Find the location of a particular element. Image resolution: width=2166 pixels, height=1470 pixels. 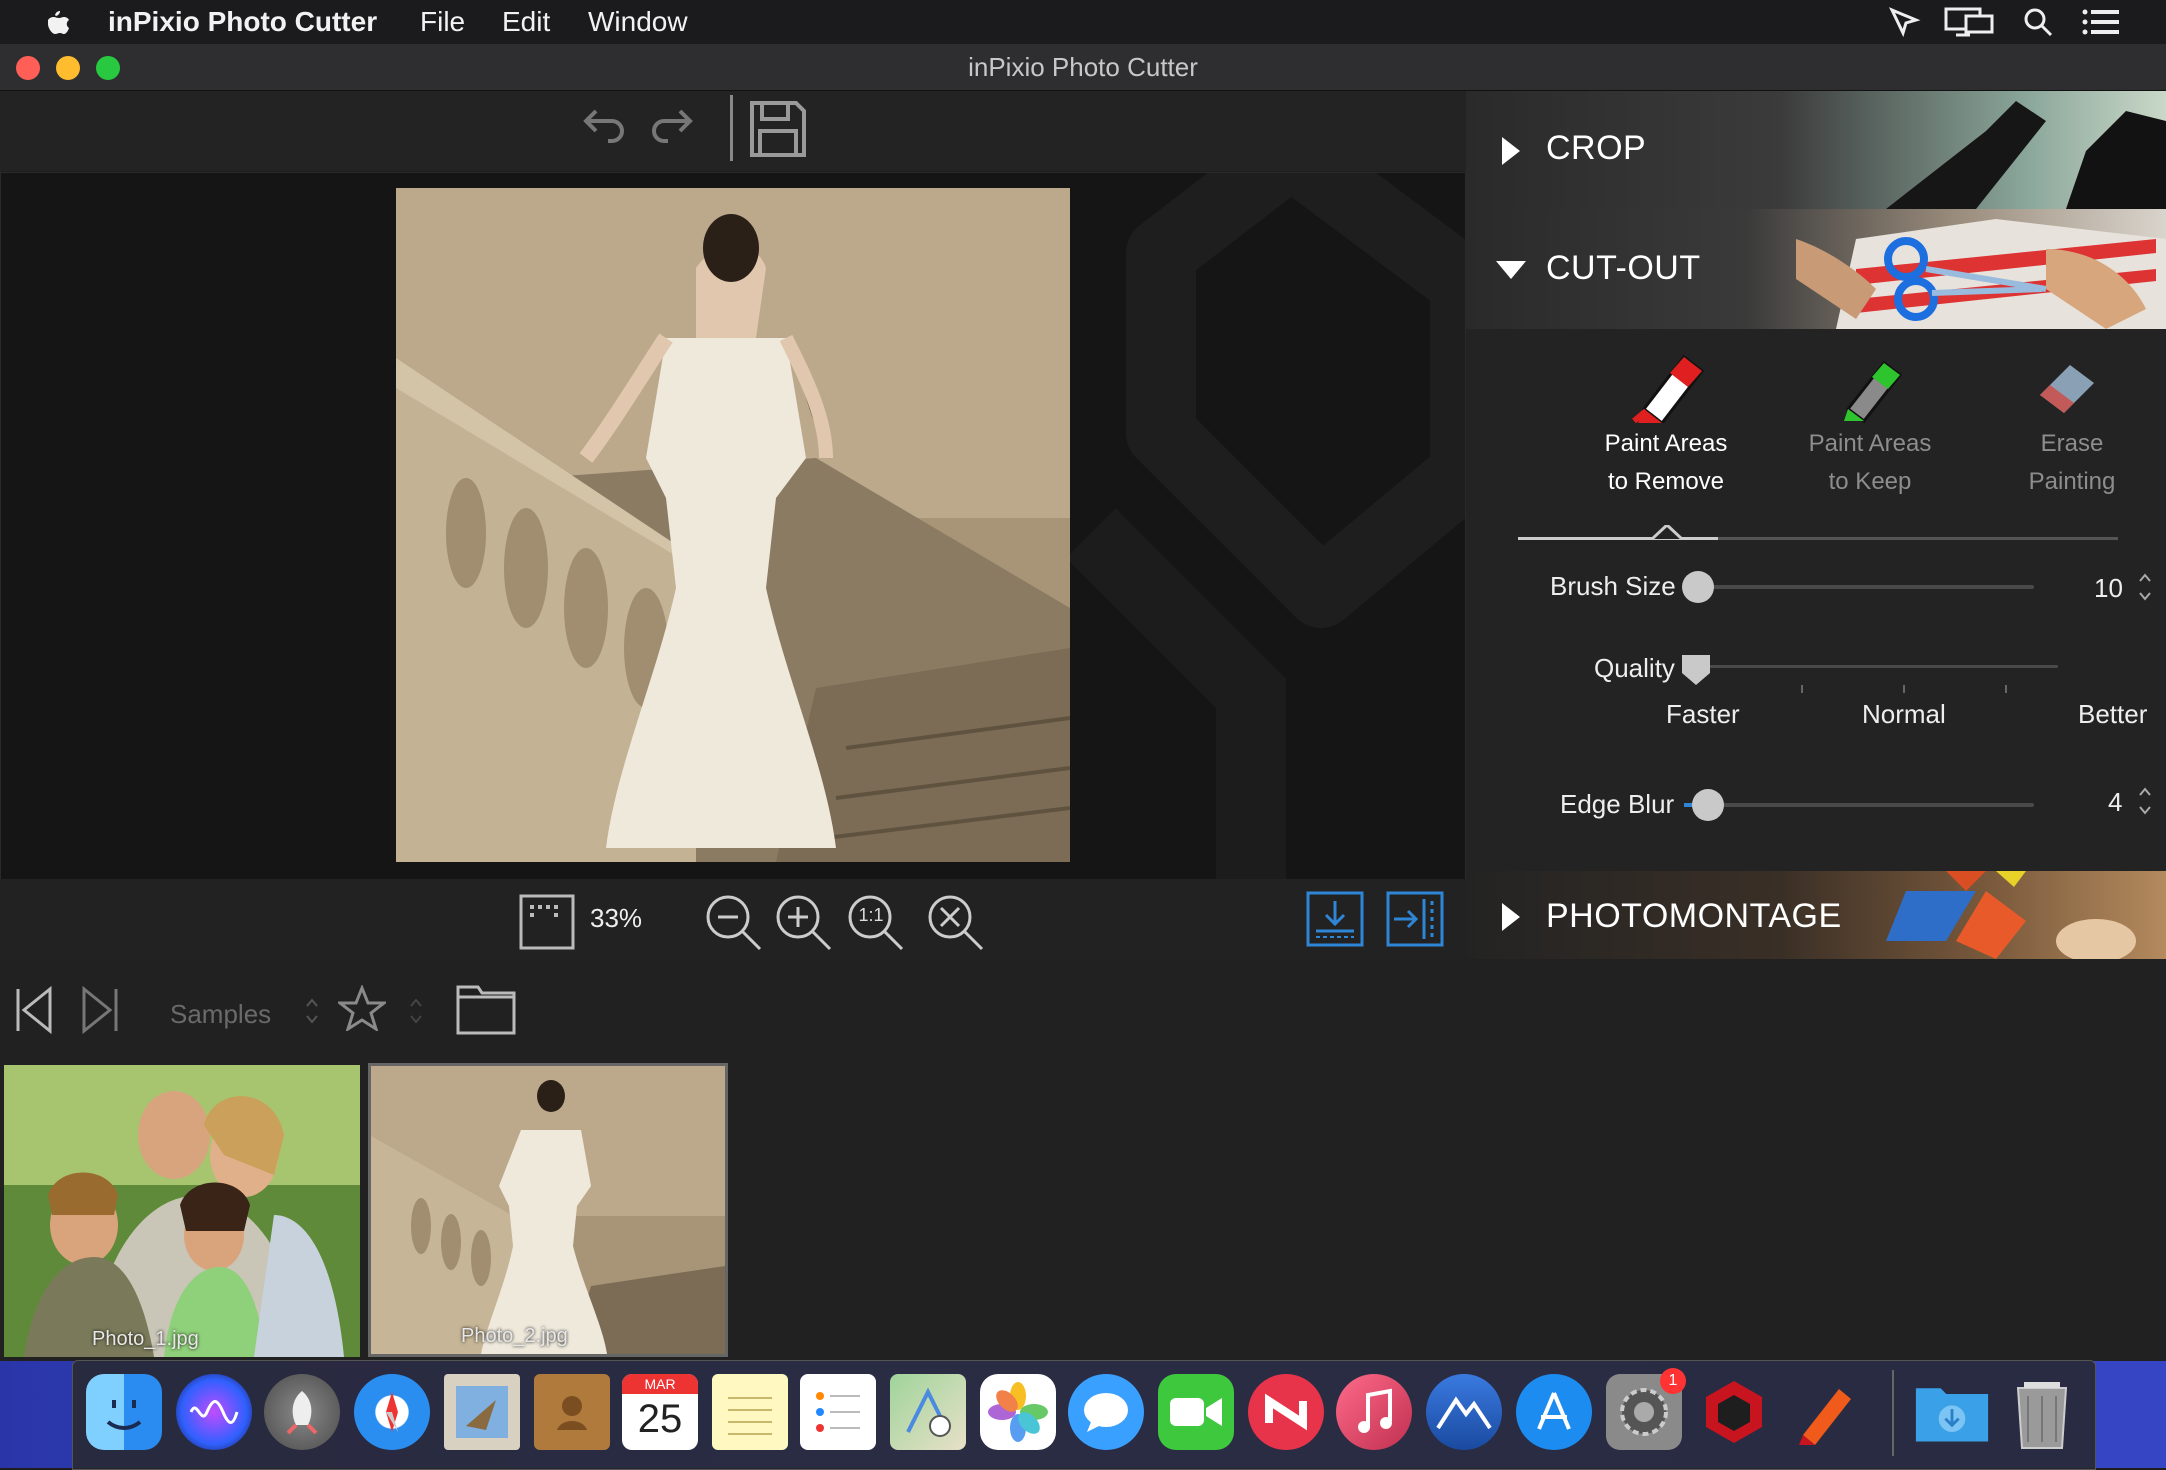

messages-icon is located at coordinates (1106, 1412).